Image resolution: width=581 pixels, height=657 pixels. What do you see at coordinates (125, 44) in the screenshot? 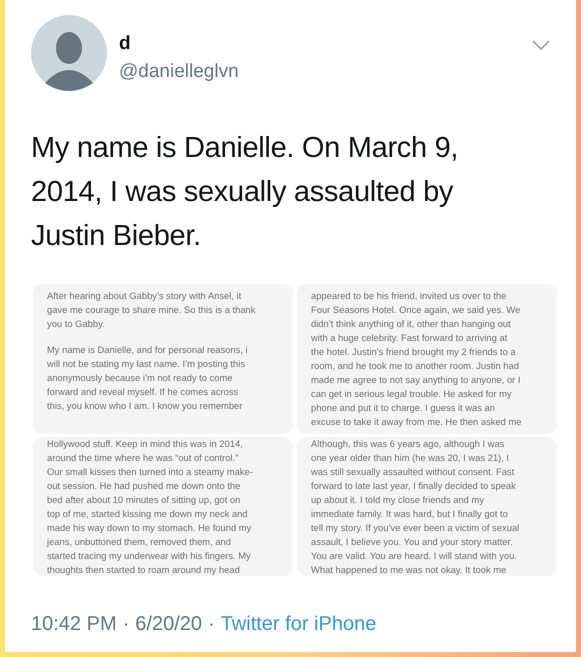
I see `display-name: d` at bounding box center [125, 44].